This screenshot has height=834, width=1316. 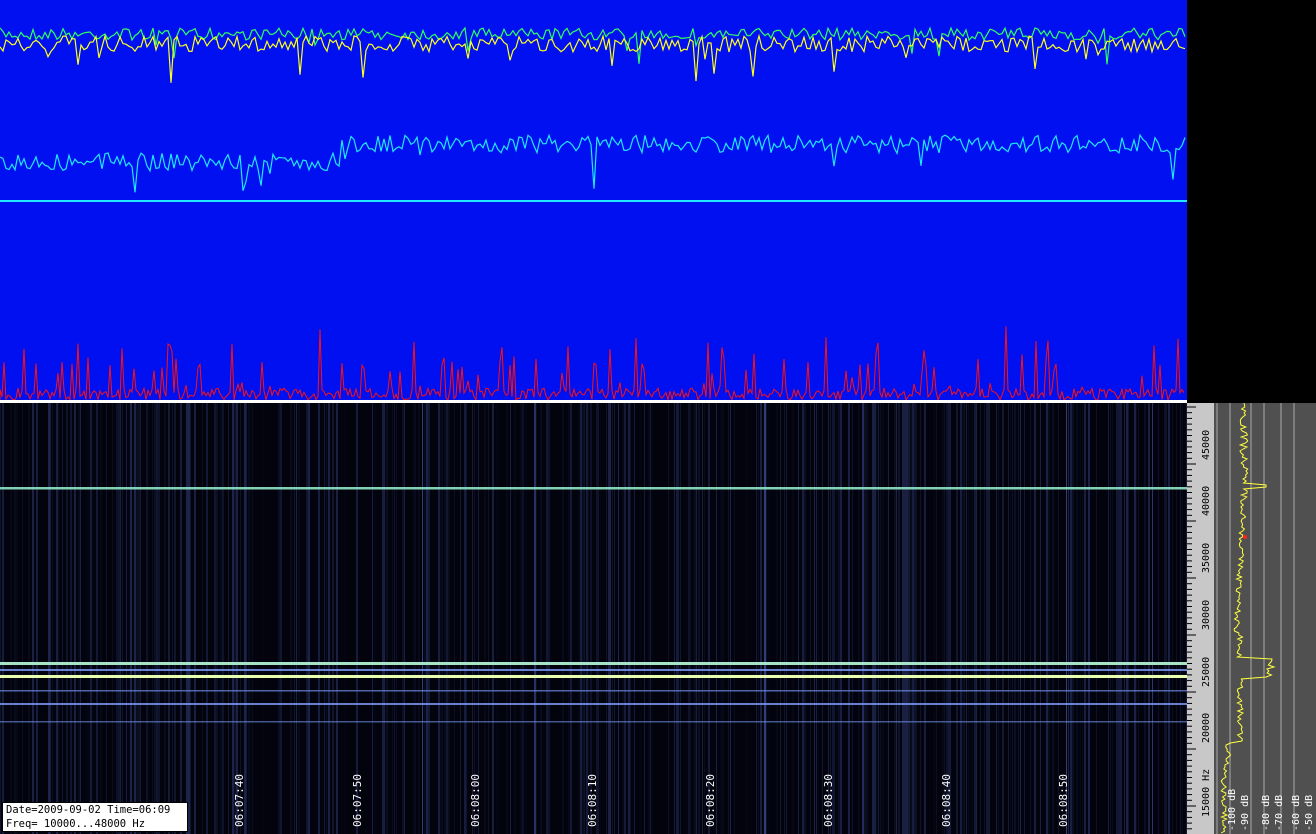 I want to click on spectrum-trace, so click(x=1255, y=618).